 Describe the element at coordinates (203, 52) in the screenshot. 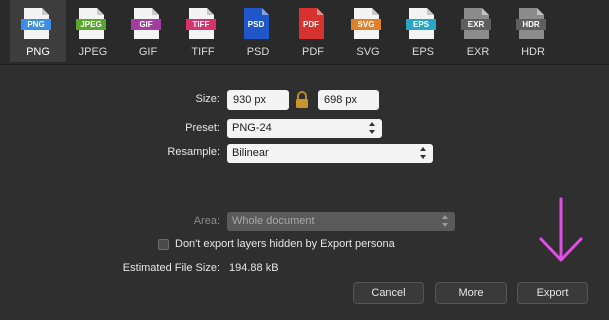

I see `format-label: TIFF` at that location.